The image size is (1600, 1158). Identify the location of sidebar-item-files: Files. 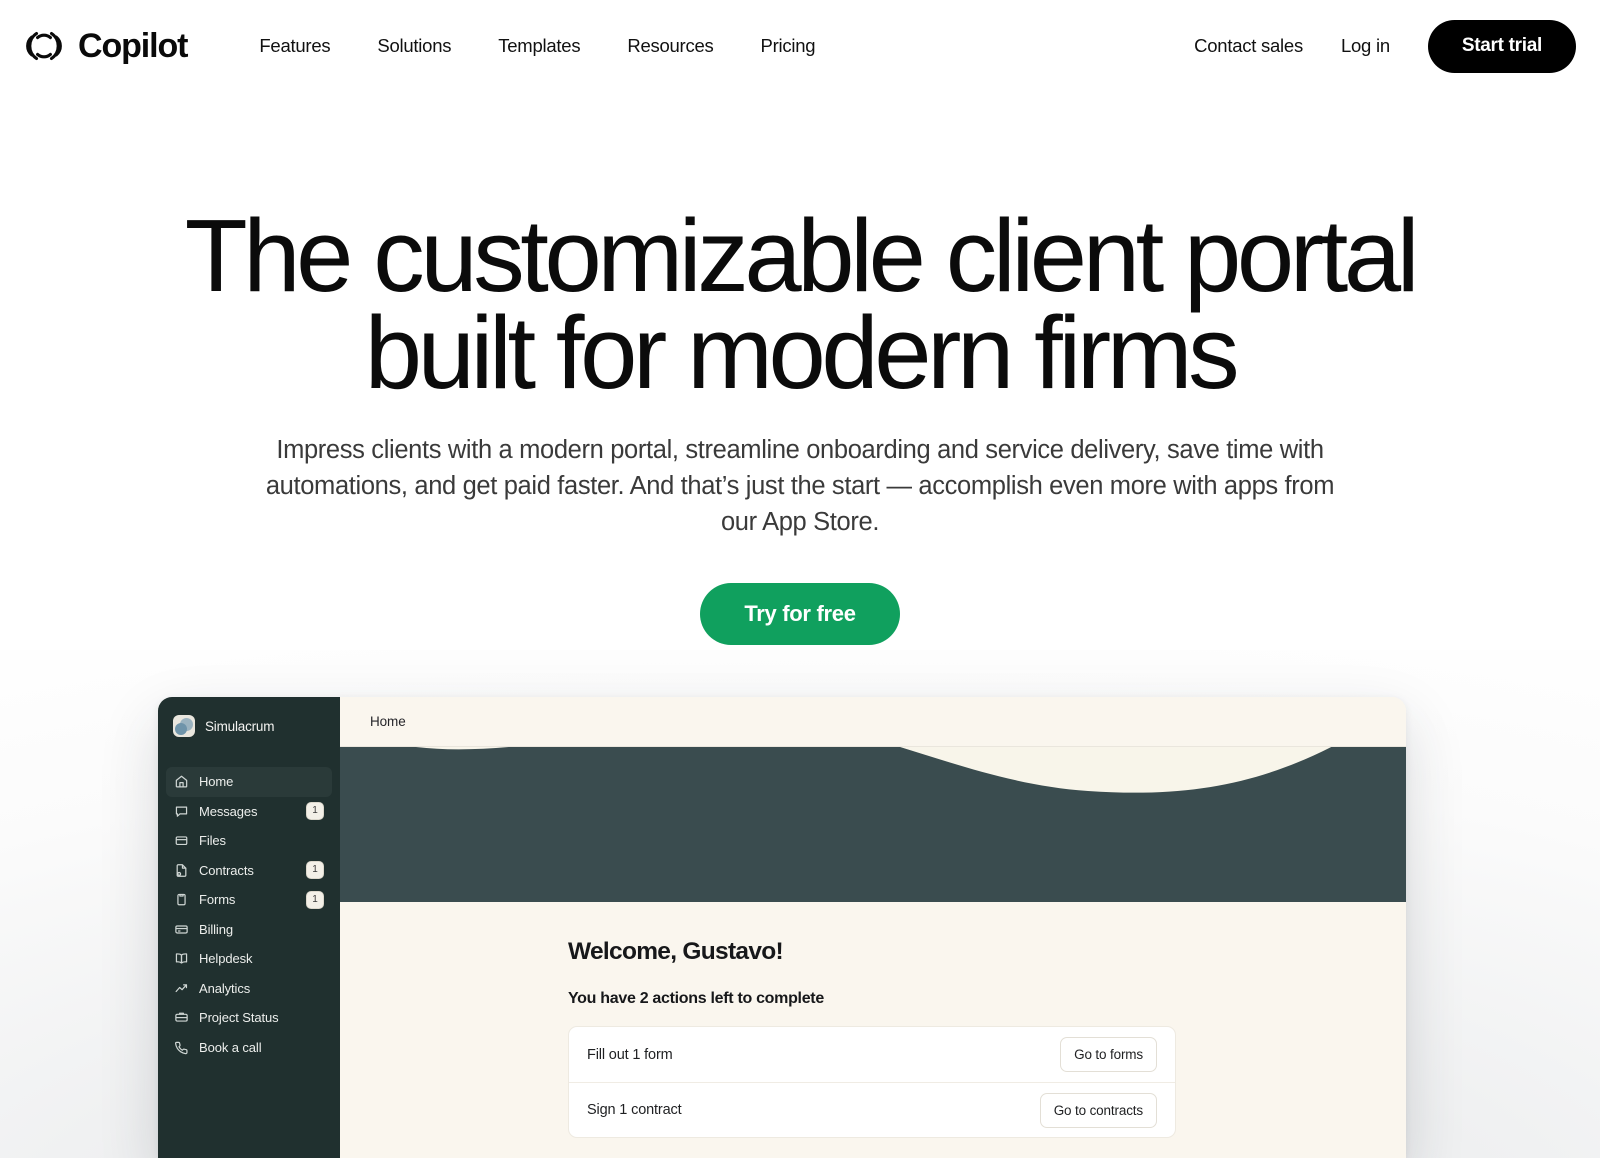
(249, 841).